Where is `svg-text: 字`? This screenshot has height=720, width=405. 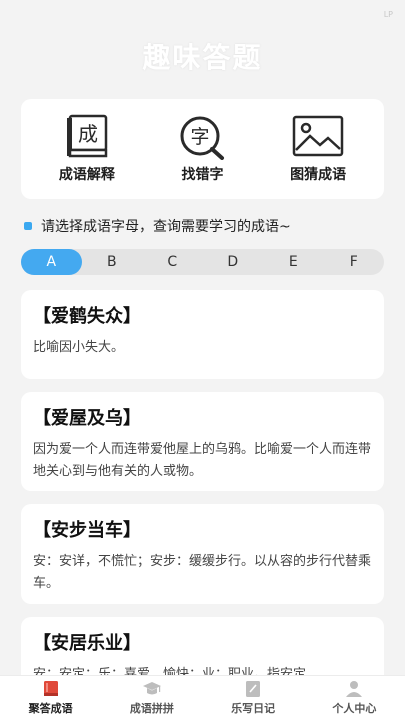 svg-text: 字 is located at coordinates (200, 137).